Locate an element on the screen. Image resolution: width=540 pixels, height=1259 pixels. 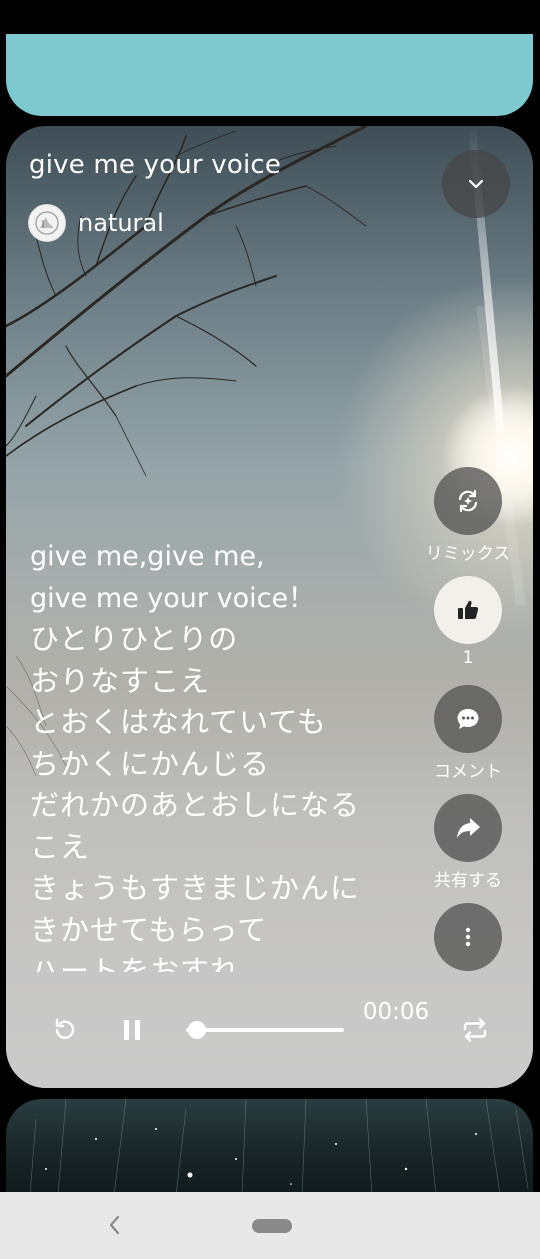
lyric-line: ハートをおすれ is located at coordinates (135, 963).